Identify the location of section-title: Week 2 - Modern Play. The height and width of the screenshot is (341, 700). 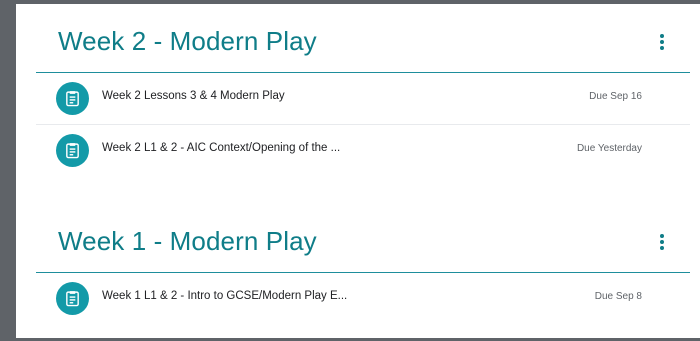
(187, 41).